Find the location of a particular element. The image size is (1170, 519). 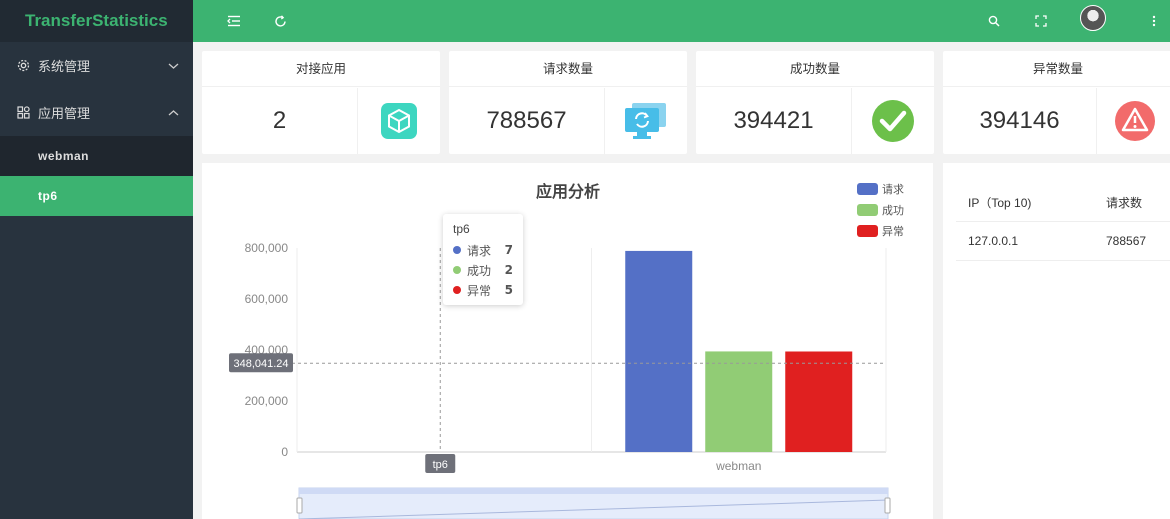

top-header is located at coordinates (681, 21).